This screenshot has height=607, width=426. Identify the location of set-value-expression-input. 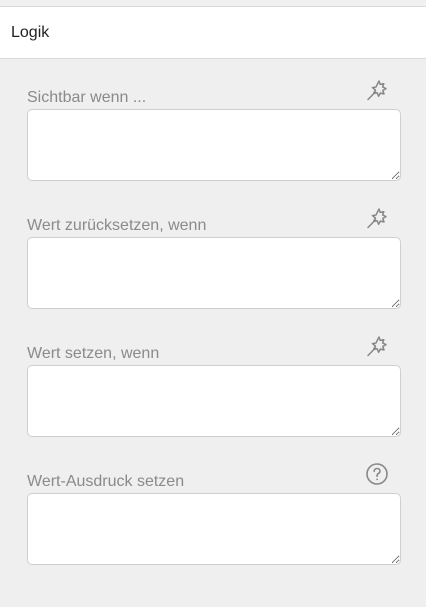
(214, 529).